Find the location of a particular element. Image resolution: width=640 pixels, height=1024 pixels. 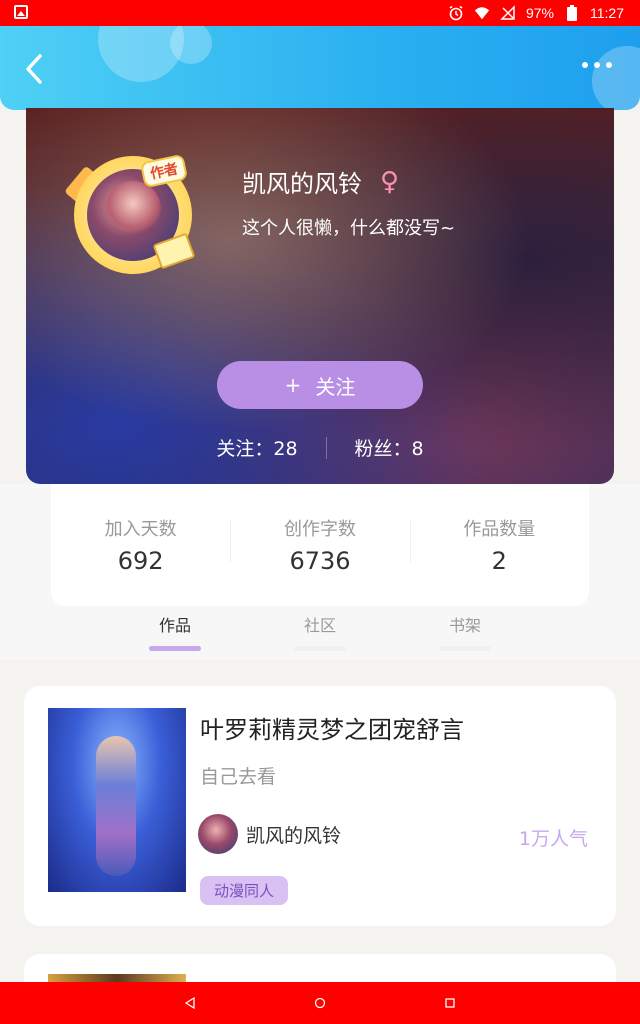

stat-label: 作品数量 is located at coordinates (499, 529).